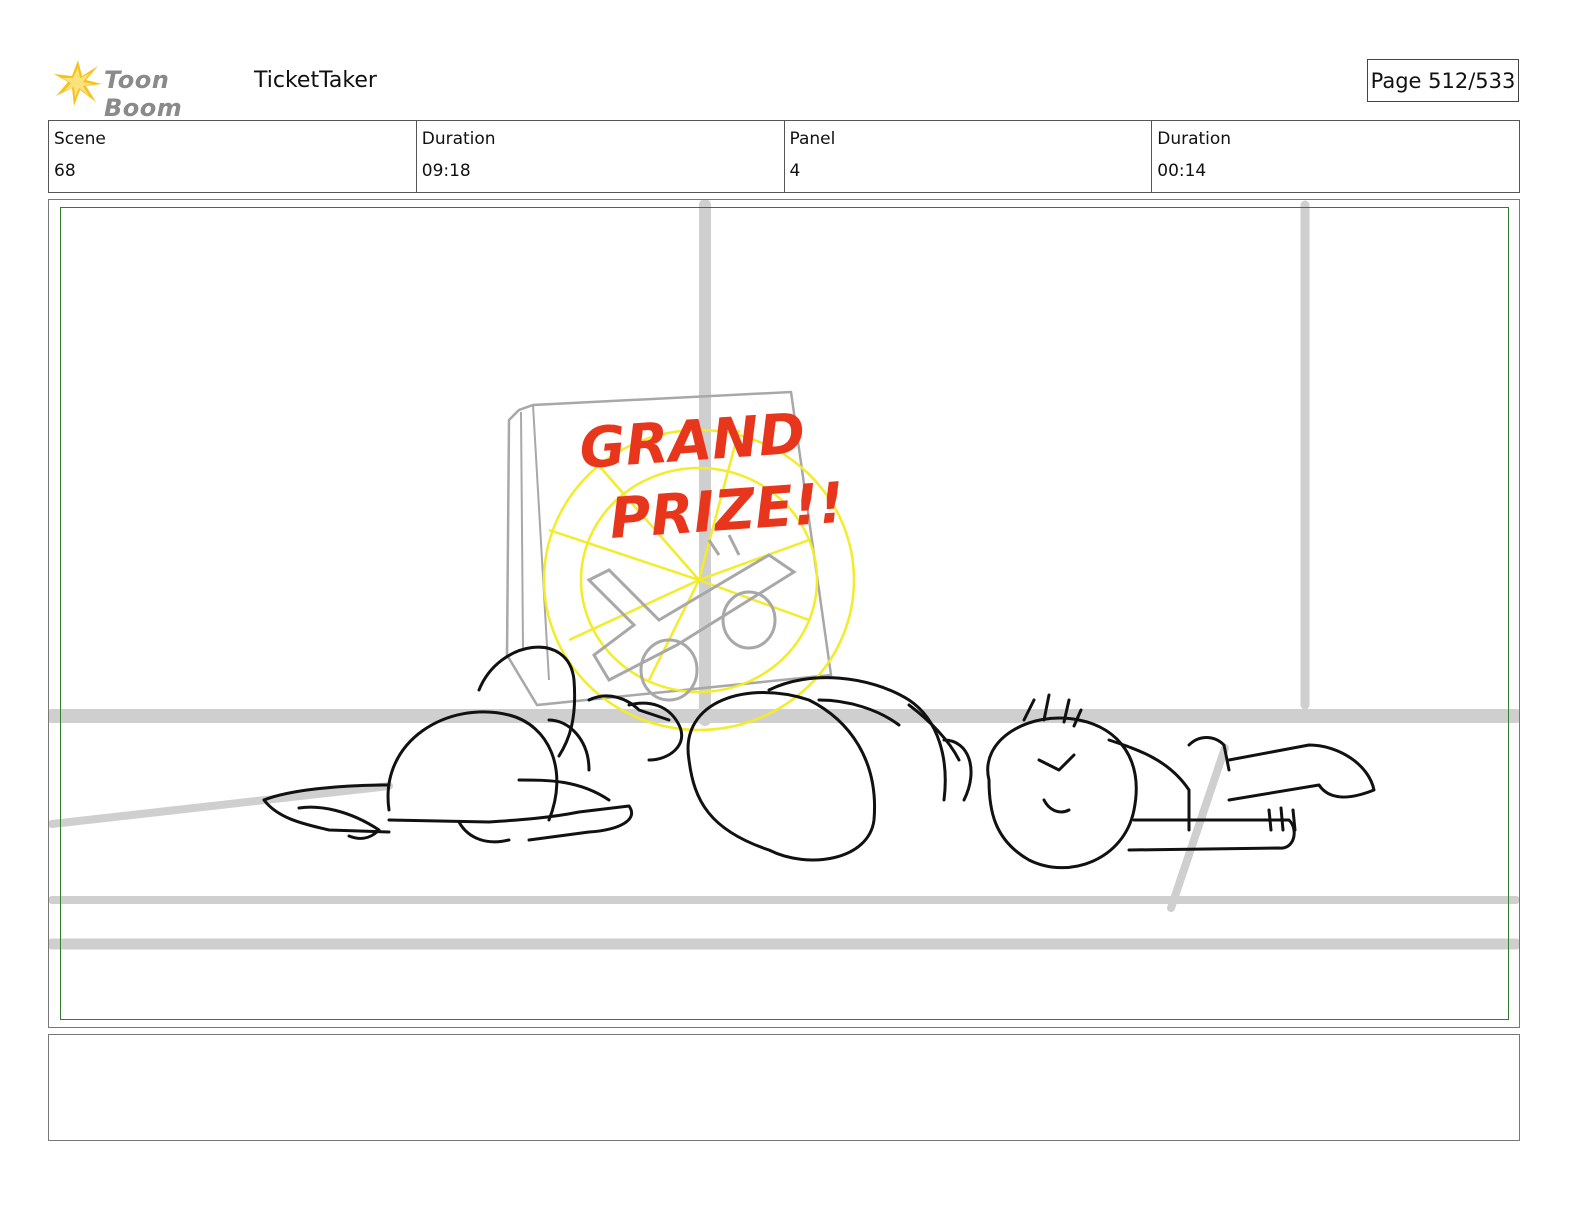 The height and width of the screenshot is (1224, 1584). I want to click on middle-character, so click(800, 769).